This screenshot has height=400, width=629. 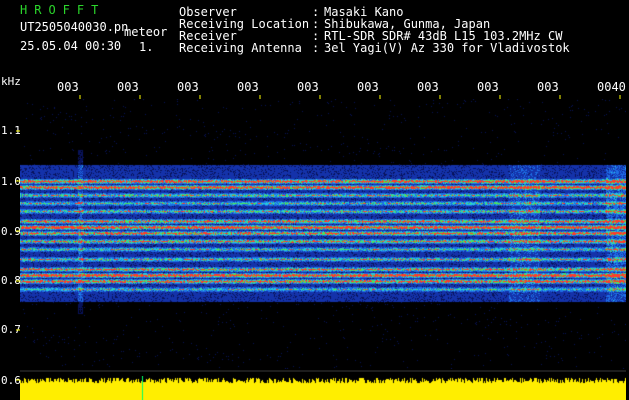 What do you see at coordinates (323, 388) in the screenshot?
I see `amplitude-strip` at bounding box center [323, 388].